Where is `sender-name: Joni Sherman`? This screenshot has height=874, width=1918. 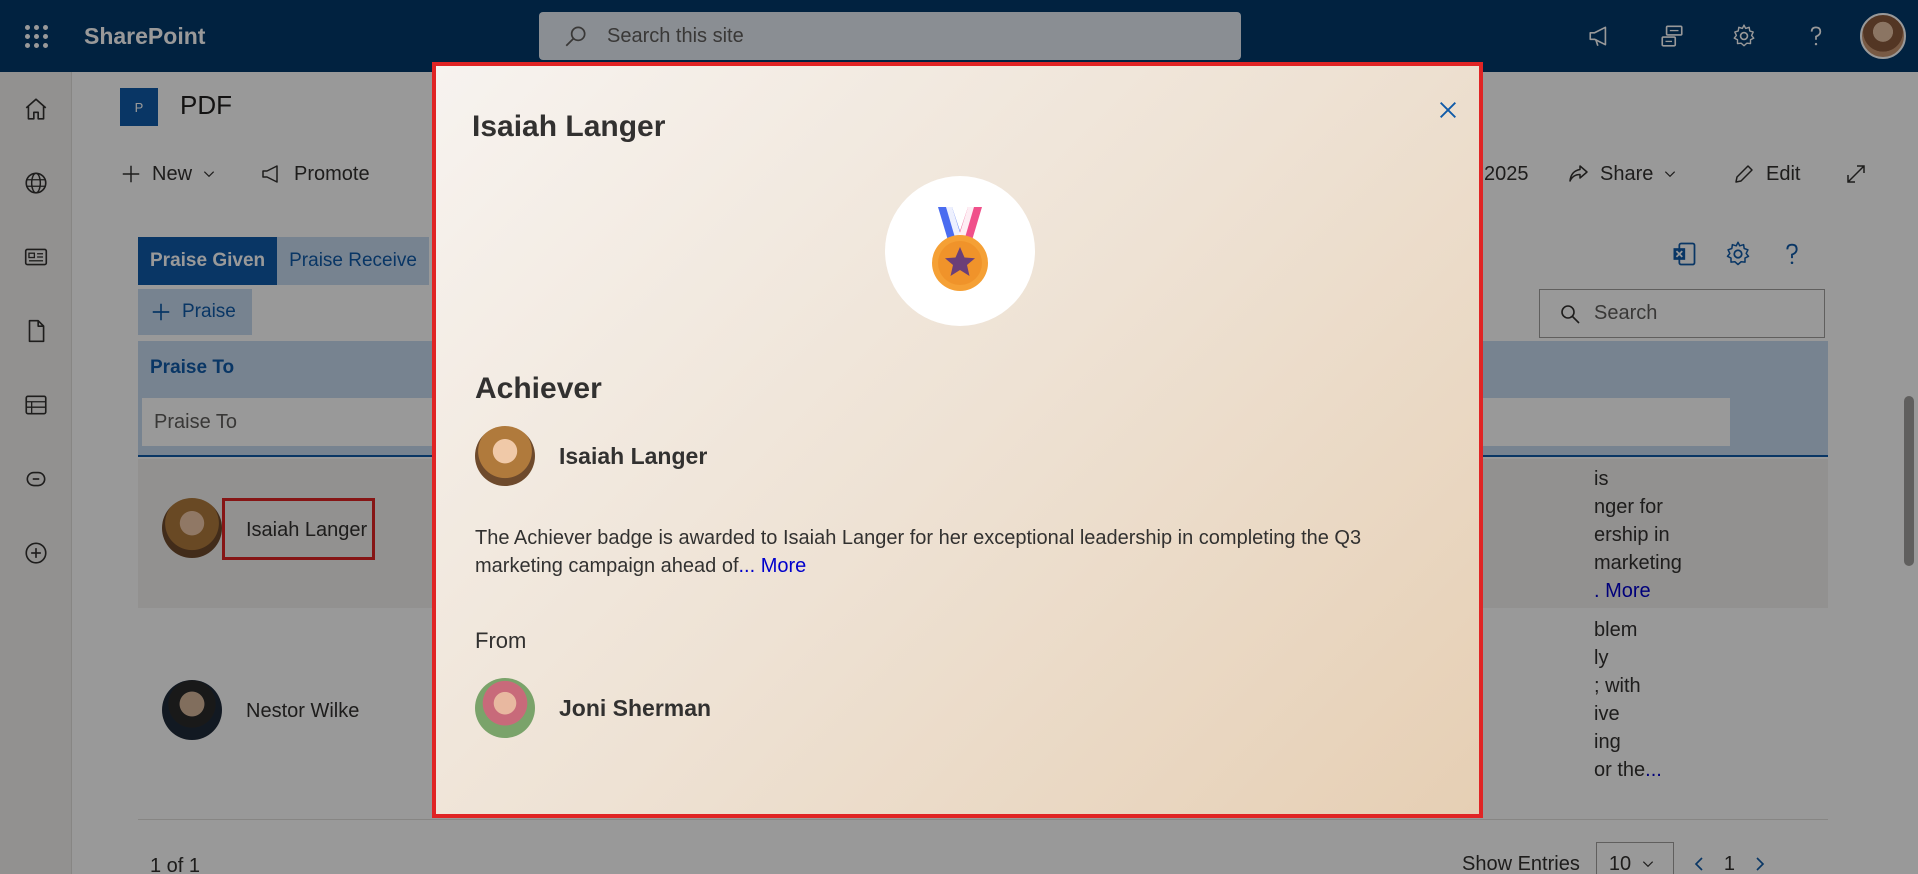 sender-name: Joni Sherman is located at coordinates (635, 707).